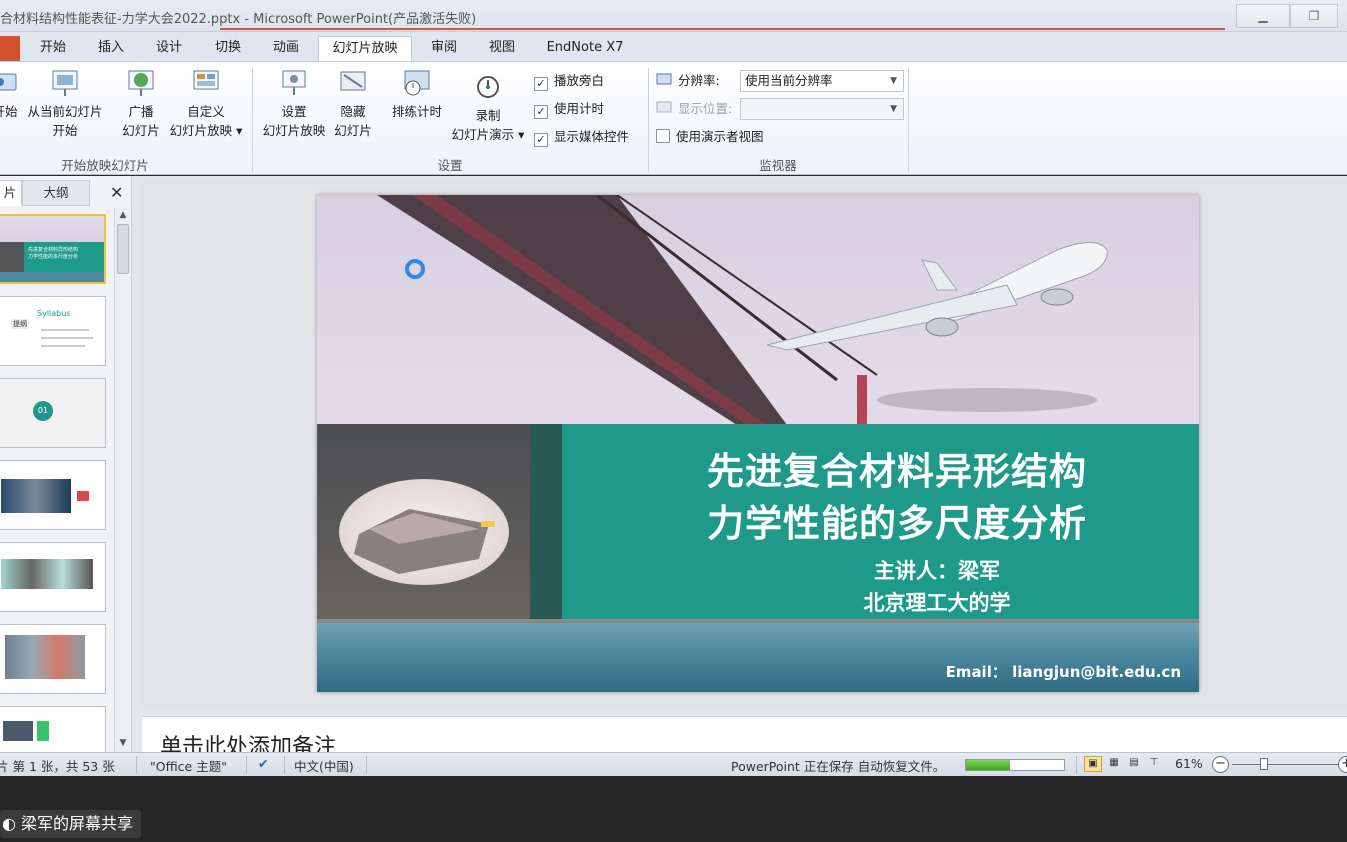  Describe the element at coordinates (43, 411) in the screenshot. I see `thumb-section-number: 01` at that location.